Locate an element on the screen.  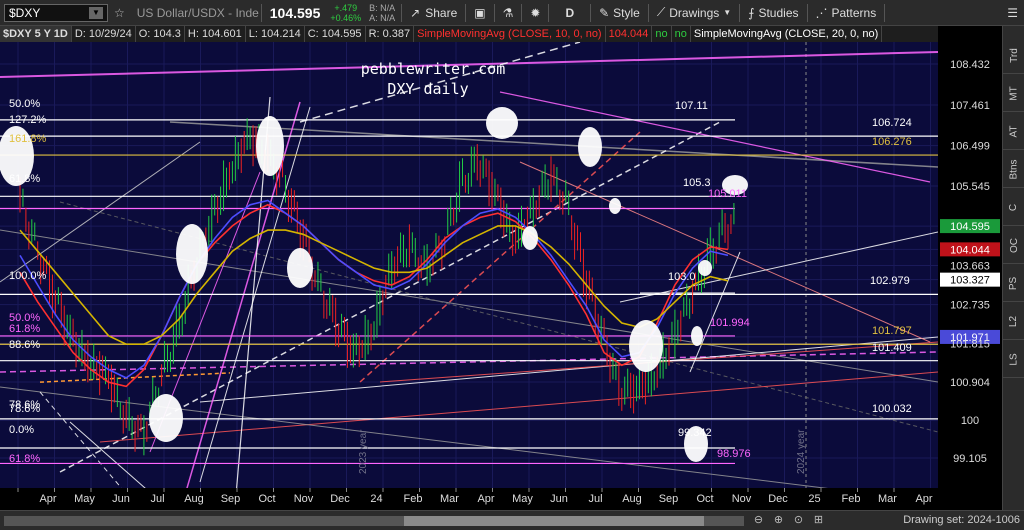
share-label: Share is located at coordinates (441, 12).